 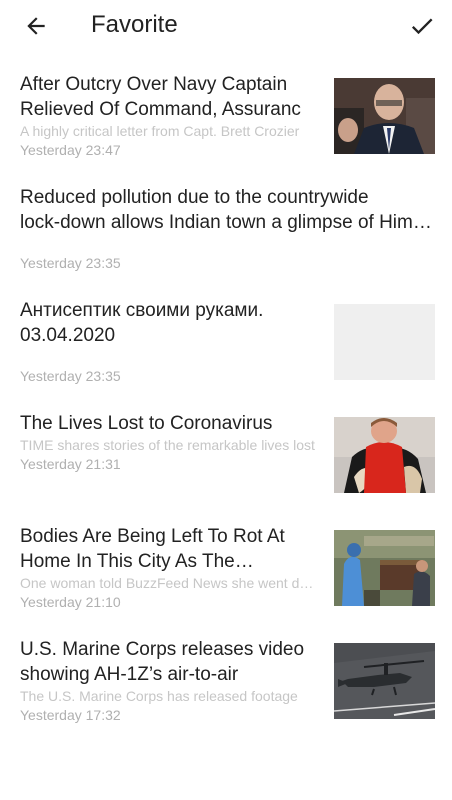 I want to click on app-bar: Favorite, so click(x=226, y=26).